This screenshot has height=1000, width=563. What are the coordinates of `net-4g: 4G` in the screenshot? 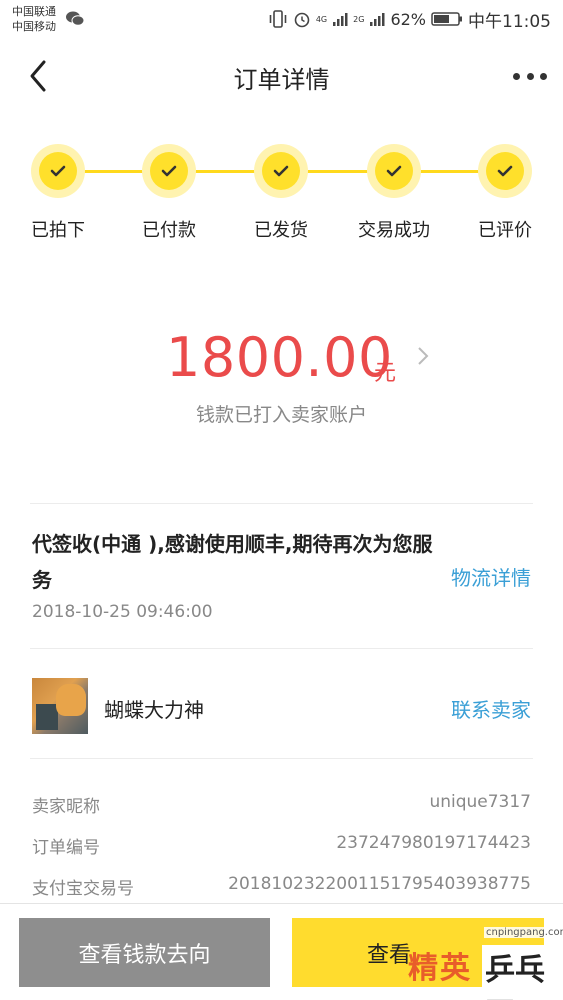 It's located at (321, 19).